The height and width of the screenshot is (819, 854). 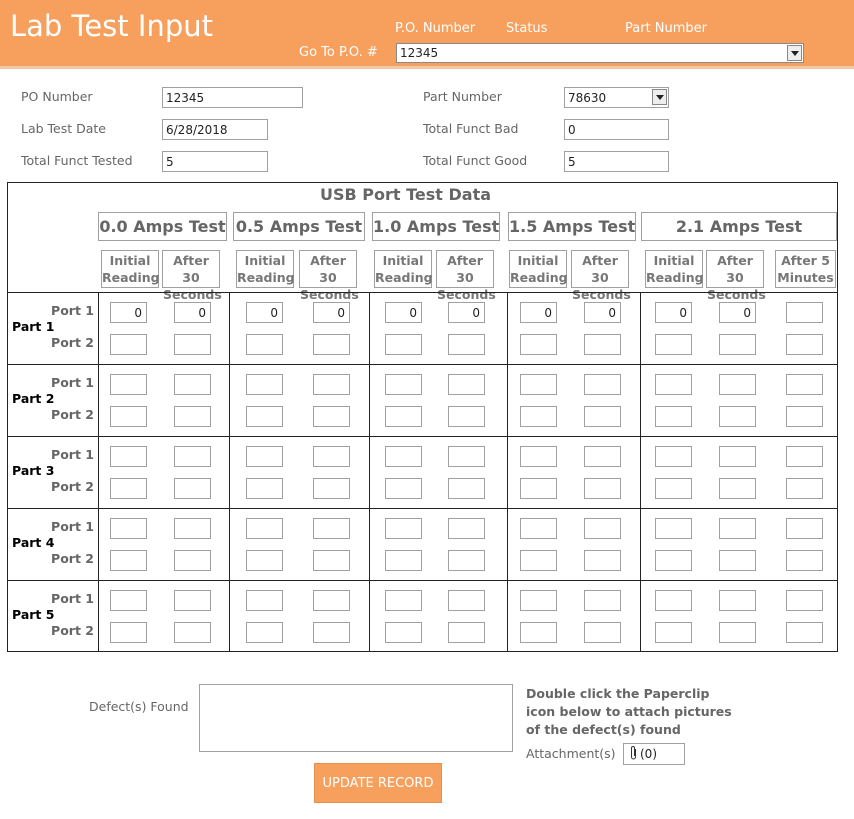 I want to click on part-number-combobox: 78630, so click(x=616, y=97).